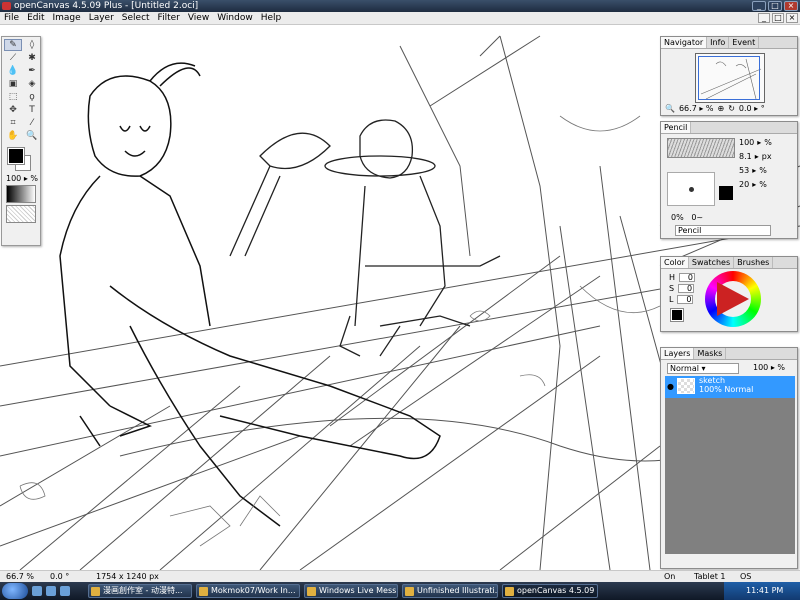  I want to click on move-tool-icon: ✥, so click(13, 110).